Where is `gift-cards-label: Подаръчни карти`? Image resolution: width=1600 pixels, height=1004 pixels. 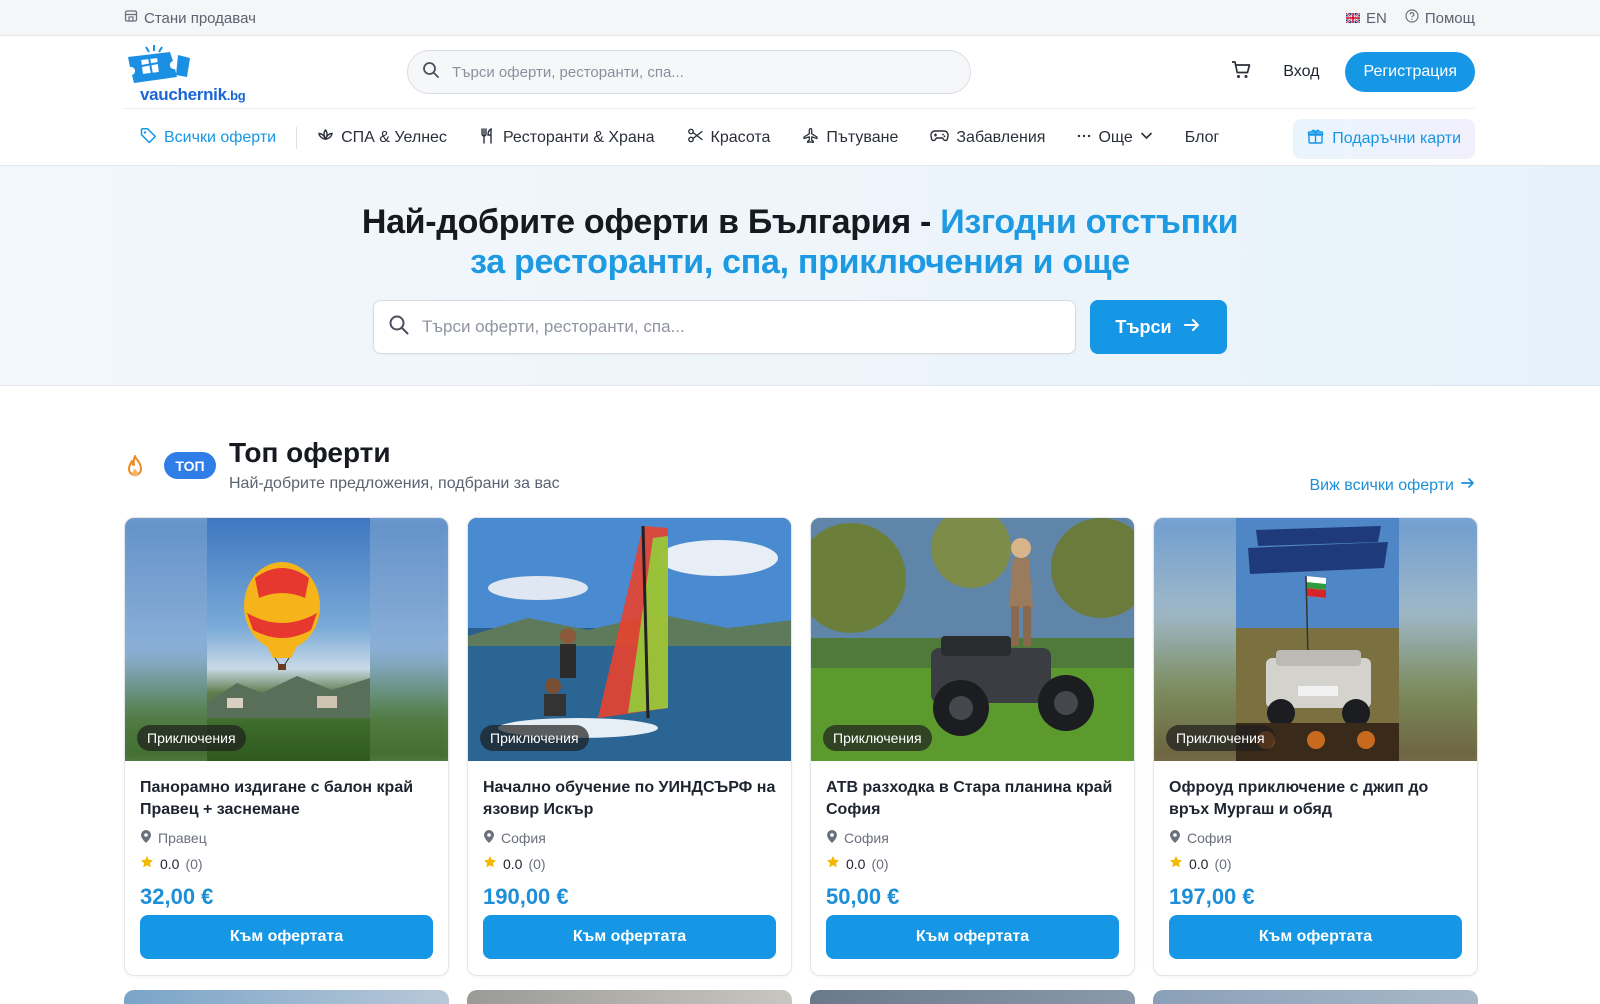
gift-cards-label: Подаръчни карти is located at coordinates (1396, 138).